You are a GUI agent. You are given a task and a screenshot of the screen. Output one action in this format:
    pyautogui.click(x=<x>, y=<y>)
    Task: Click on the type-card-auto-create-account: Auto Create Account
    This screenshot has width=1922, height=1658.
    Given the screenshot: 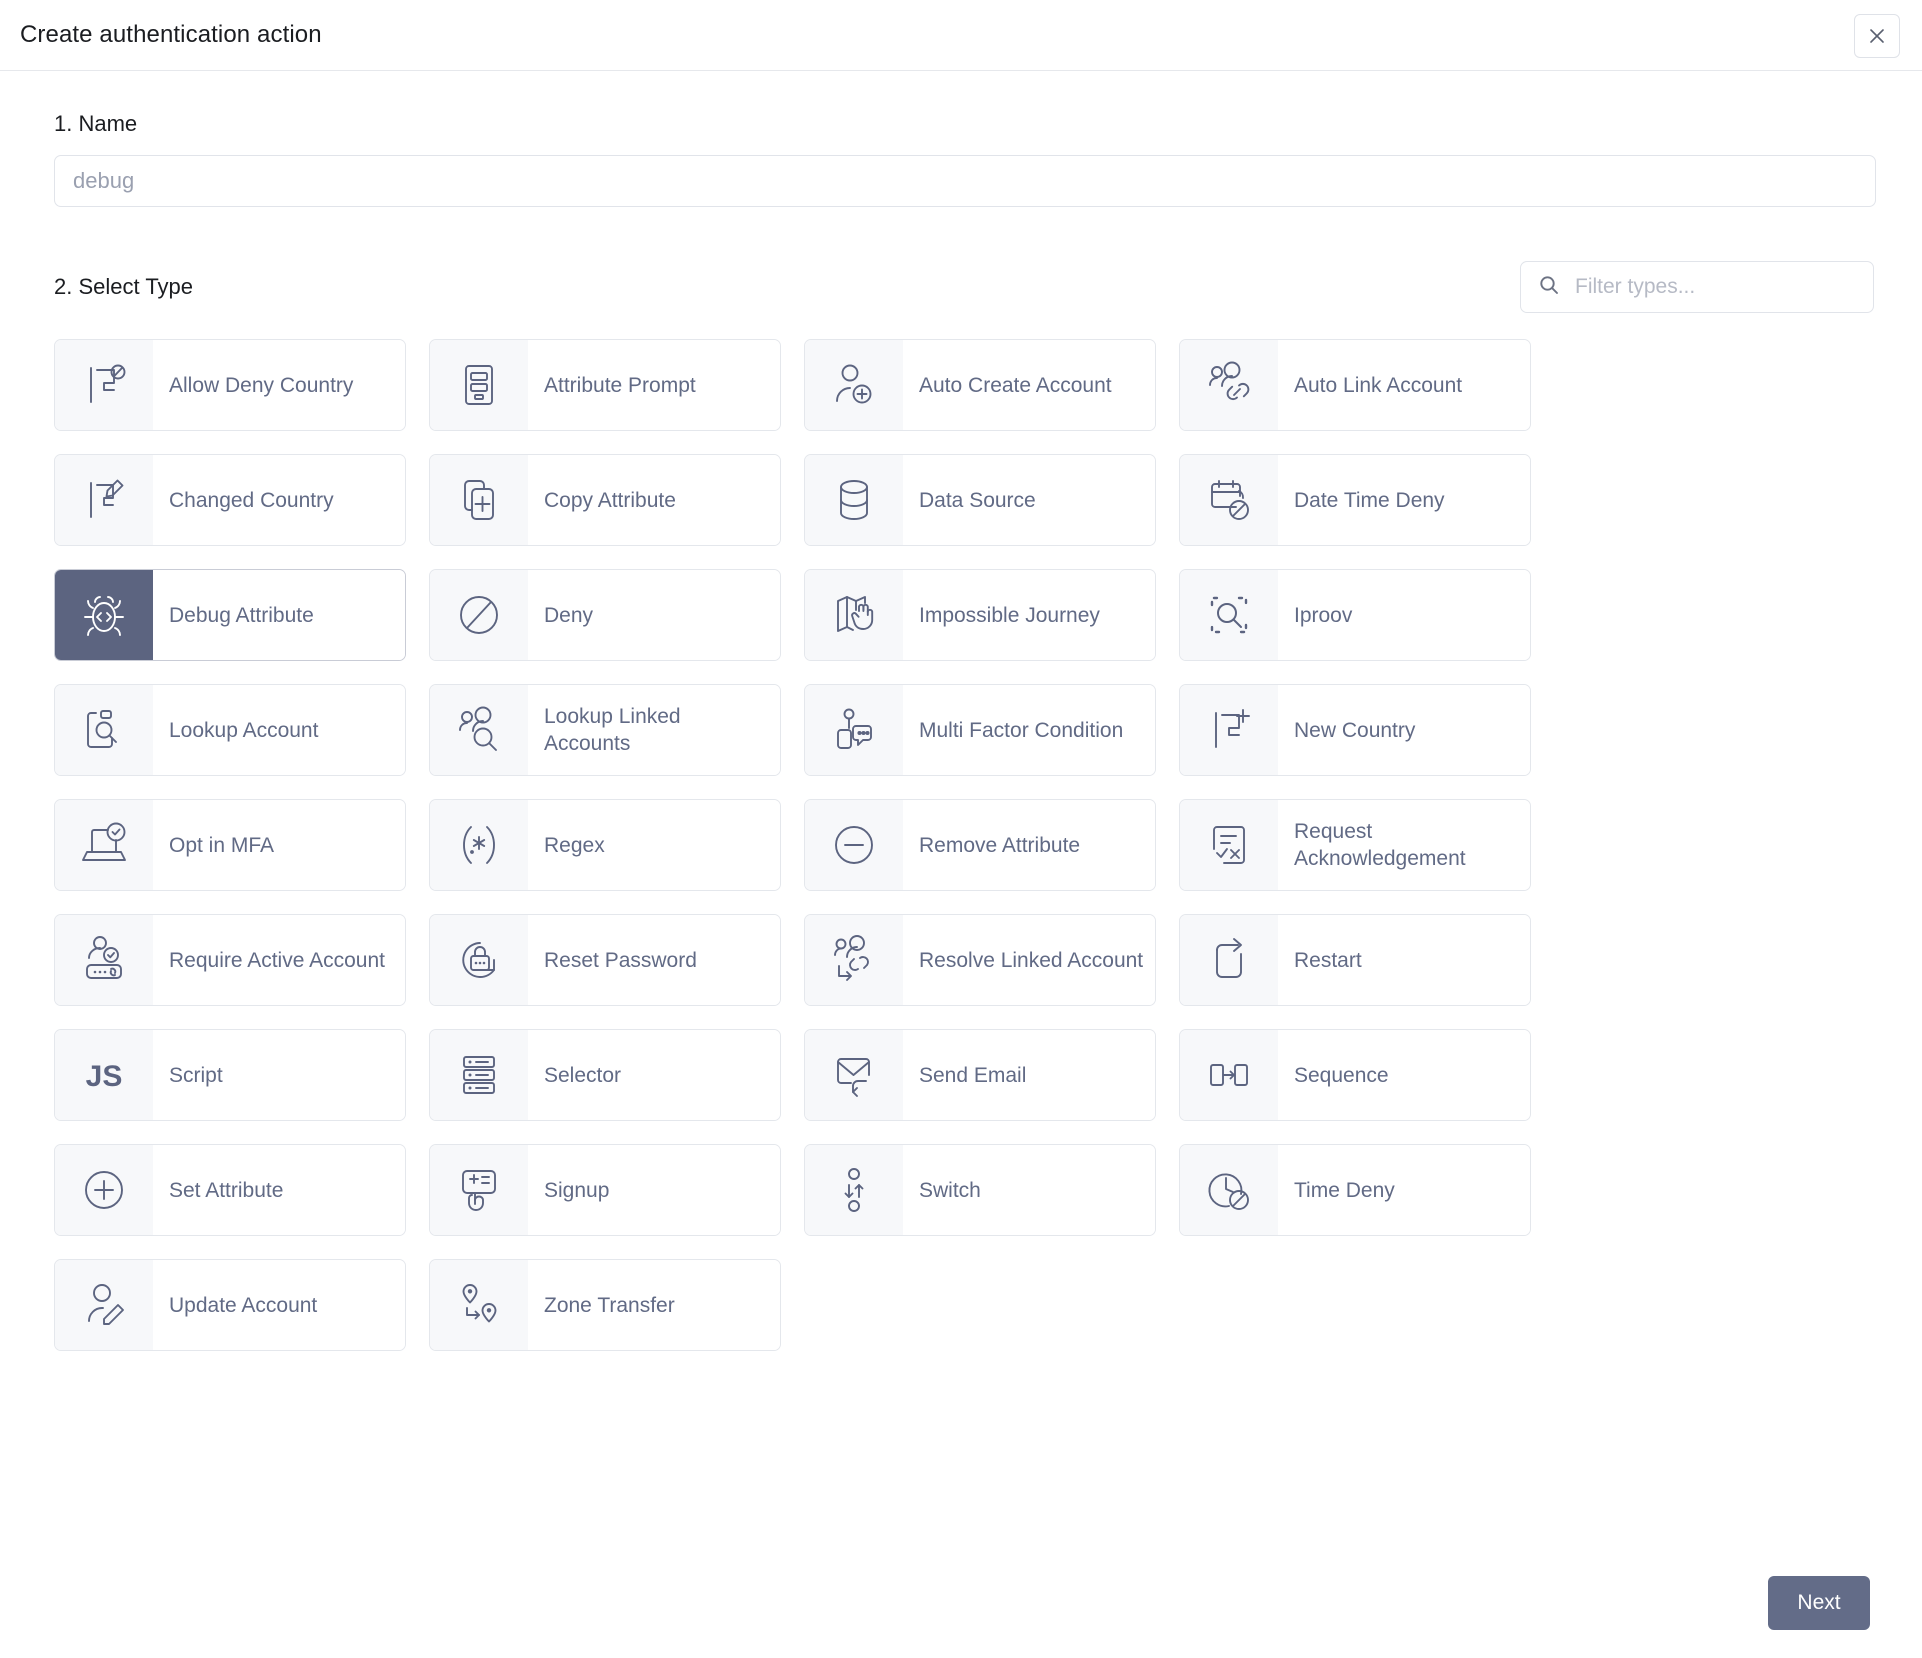 What is the action you would take?
    pyautogui.click(x=980, y=385)
    